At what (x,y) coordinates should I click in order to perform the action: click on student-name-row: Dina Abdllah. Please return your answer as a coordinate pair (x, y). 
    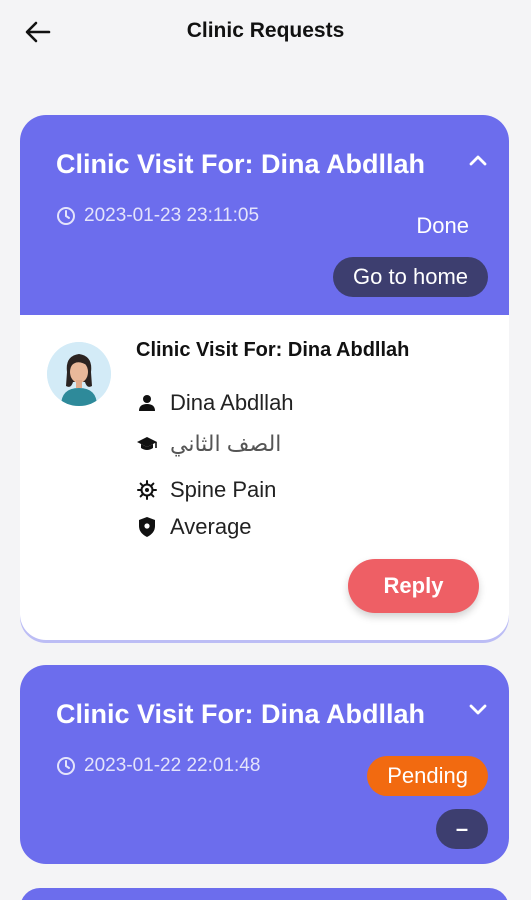
    Looking at the image, I should click on (215, 403).